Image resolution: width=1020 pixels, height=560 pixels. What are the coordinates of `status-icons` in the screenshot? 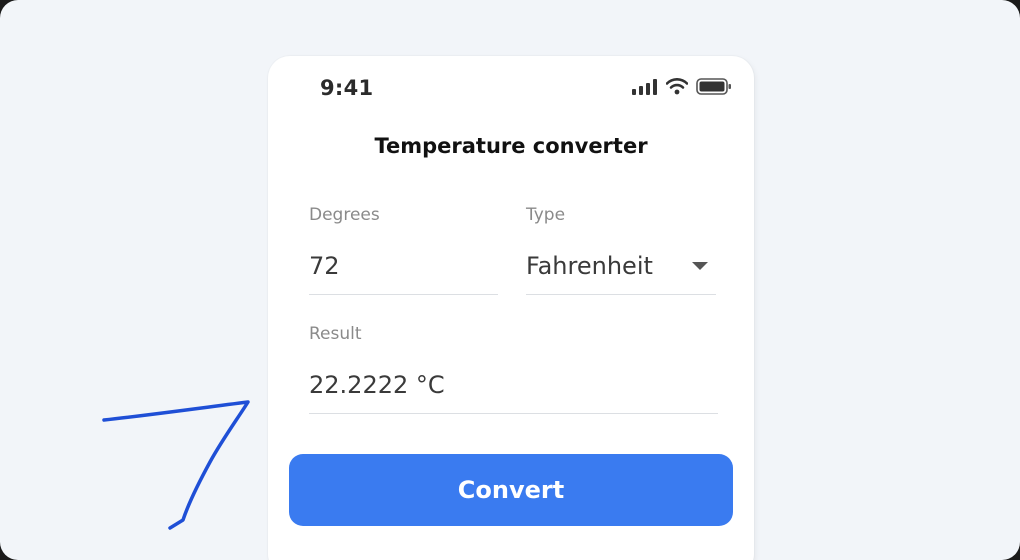 It's located at (682, 86).